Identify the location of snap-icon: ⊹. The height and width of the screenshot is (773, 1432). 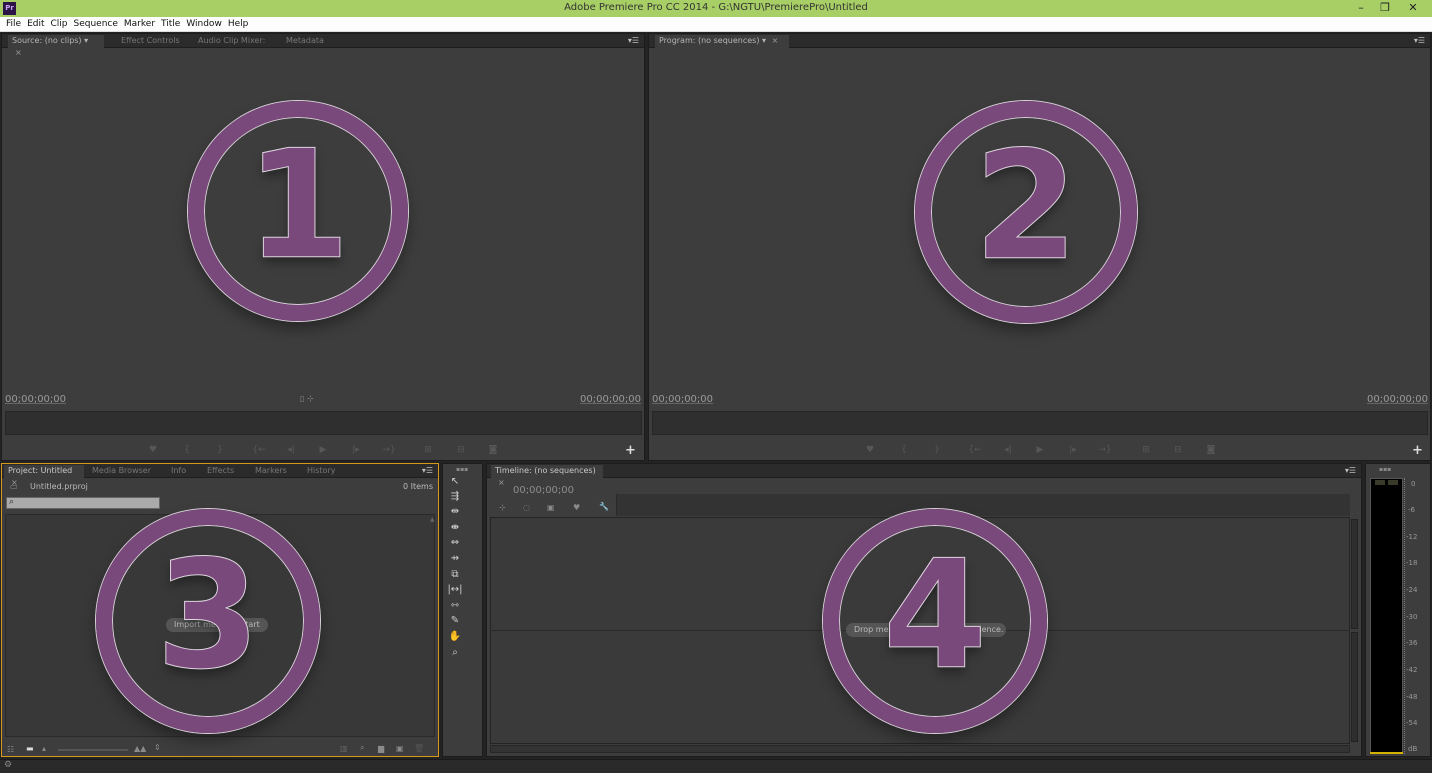
(502, 507).